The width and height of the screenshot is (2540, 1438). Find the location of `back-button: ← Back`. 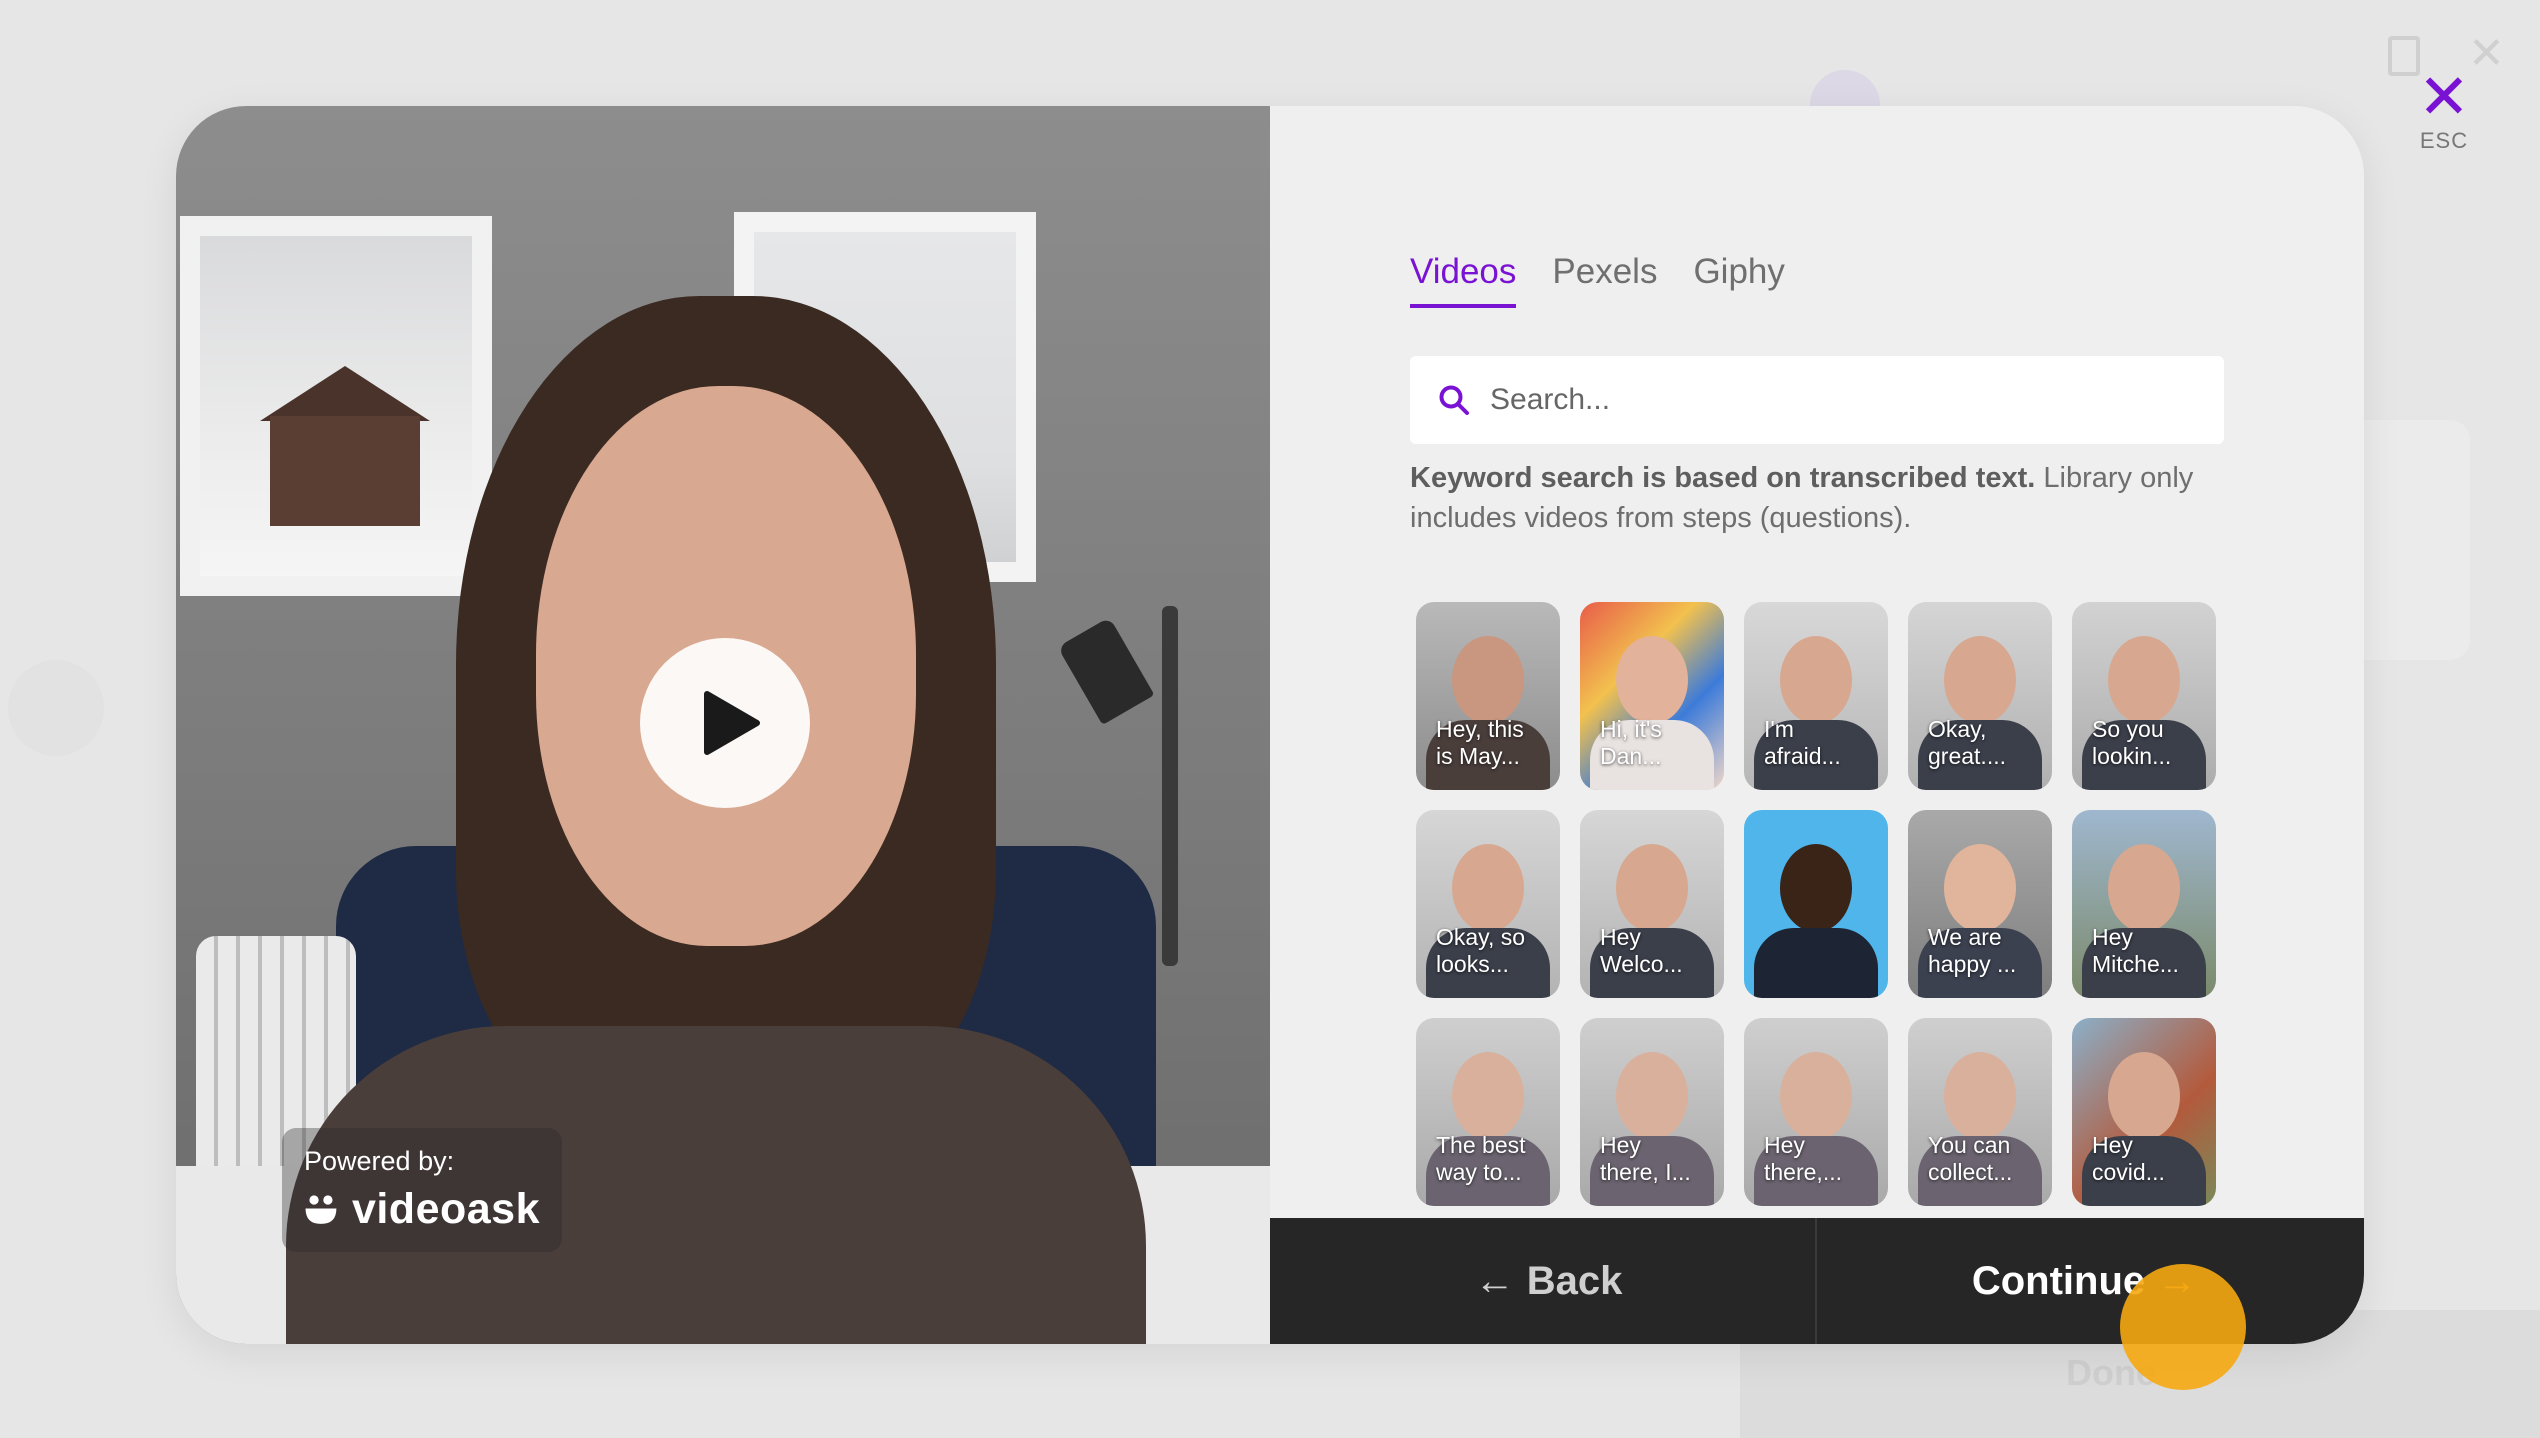

back-button: ← Back is located at coordinates (1543, 1281).